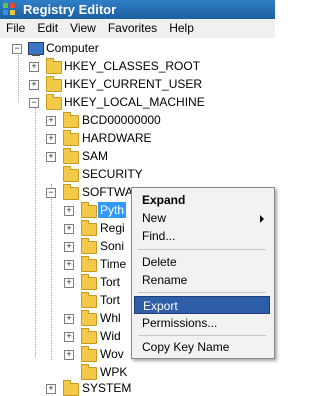 The height and width of the screenshot is (396, 320). What do you see at coordinates (107, 388) in the screenshot?
I see `tree-node-label: SYSTEM` at bounding box center [107, 388].